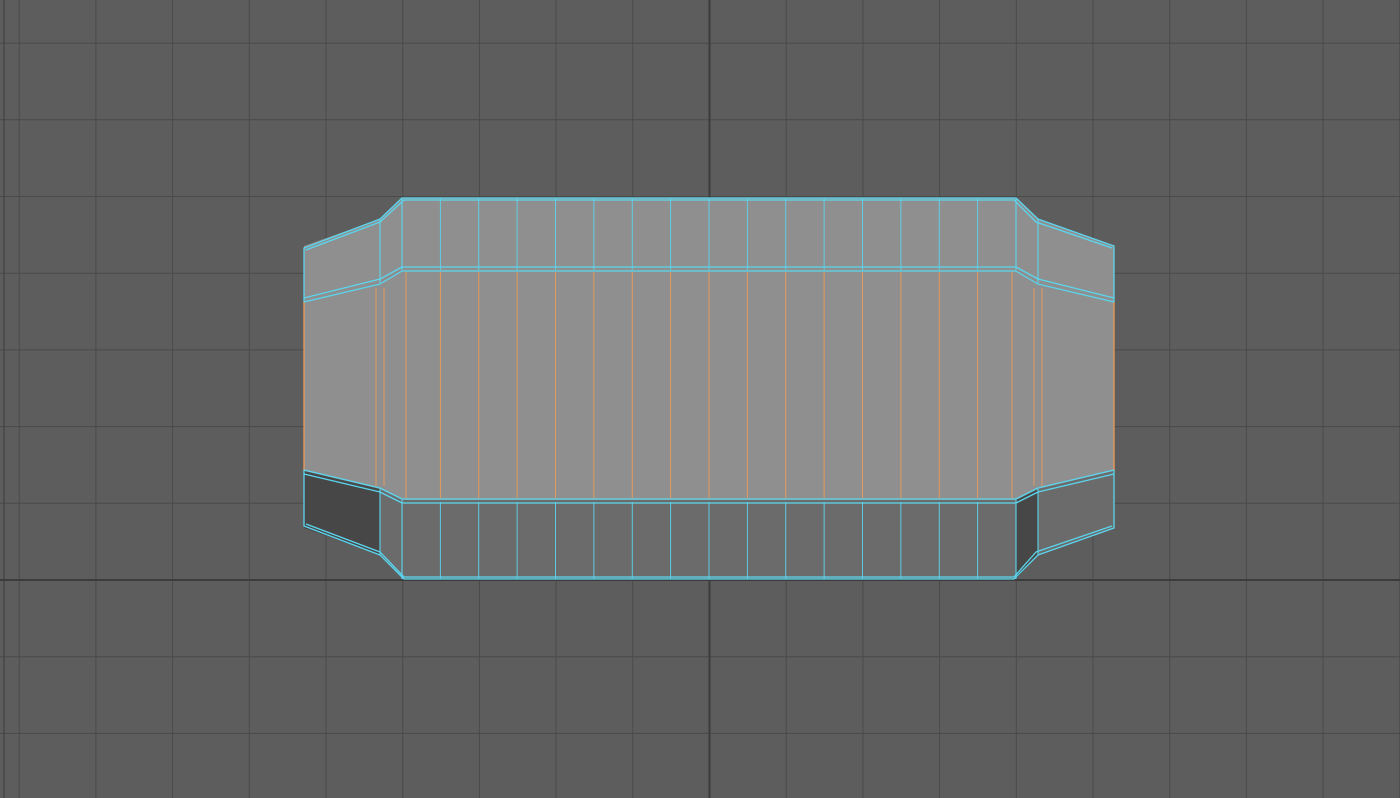 This screenshot has height=798, width=1400. Describe the element at coordinates (391, 385) in the screenshot. I see `left-bevel-body-face` at that location.